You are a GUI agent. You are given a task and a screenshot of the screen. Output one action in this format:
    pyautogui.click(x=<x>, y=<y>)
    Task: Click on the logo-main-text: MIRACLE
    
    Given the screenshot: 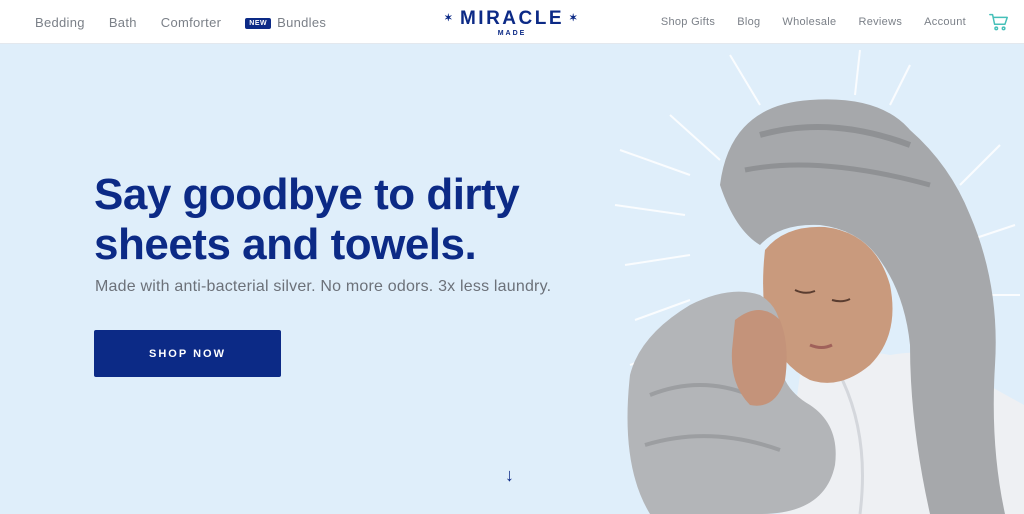 What is the action you would take?
    pyautogui.click(x=512, y=18)
    